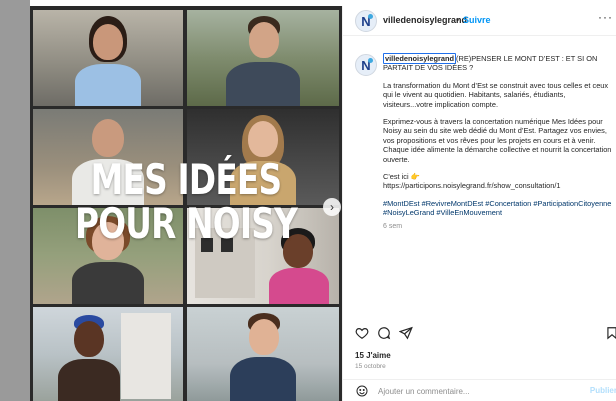  What do you see at coordinates (477, 20) in the screenshot?
I see `follow-button: Suivre` at bounding box center [477, 20].